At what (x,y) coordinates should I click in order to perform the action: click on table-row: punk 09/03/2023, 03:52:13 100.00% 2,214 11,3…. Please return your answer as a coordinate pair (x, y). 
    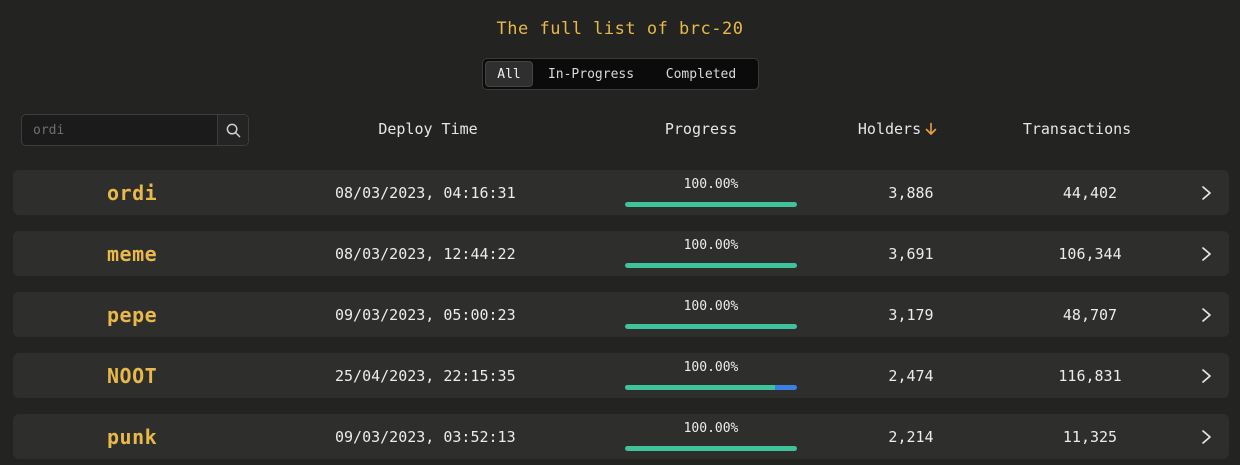
    Looking at the image, I should click on (621, 436).